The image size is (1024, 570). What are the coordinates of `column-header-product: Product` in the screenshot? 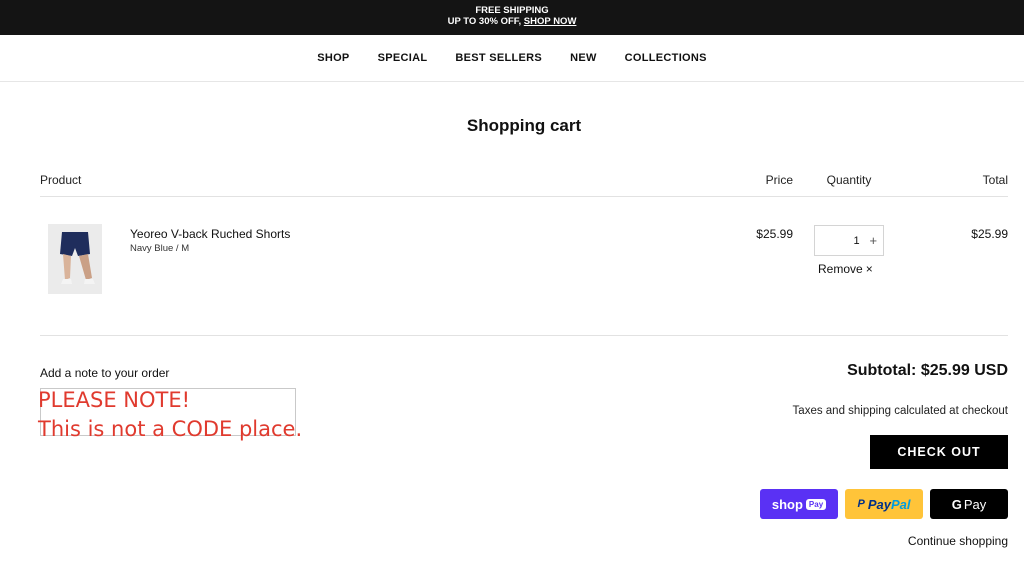 It's located at (61, 180).